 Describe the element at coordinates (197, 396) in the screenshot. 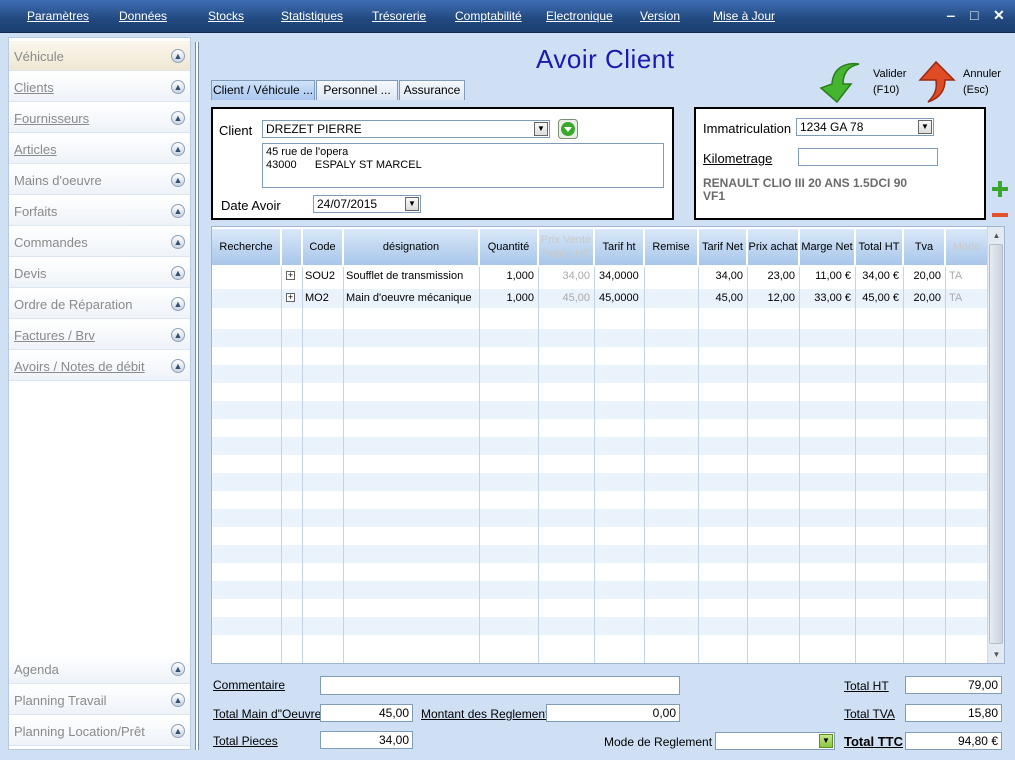

I see `splitter` at that location.